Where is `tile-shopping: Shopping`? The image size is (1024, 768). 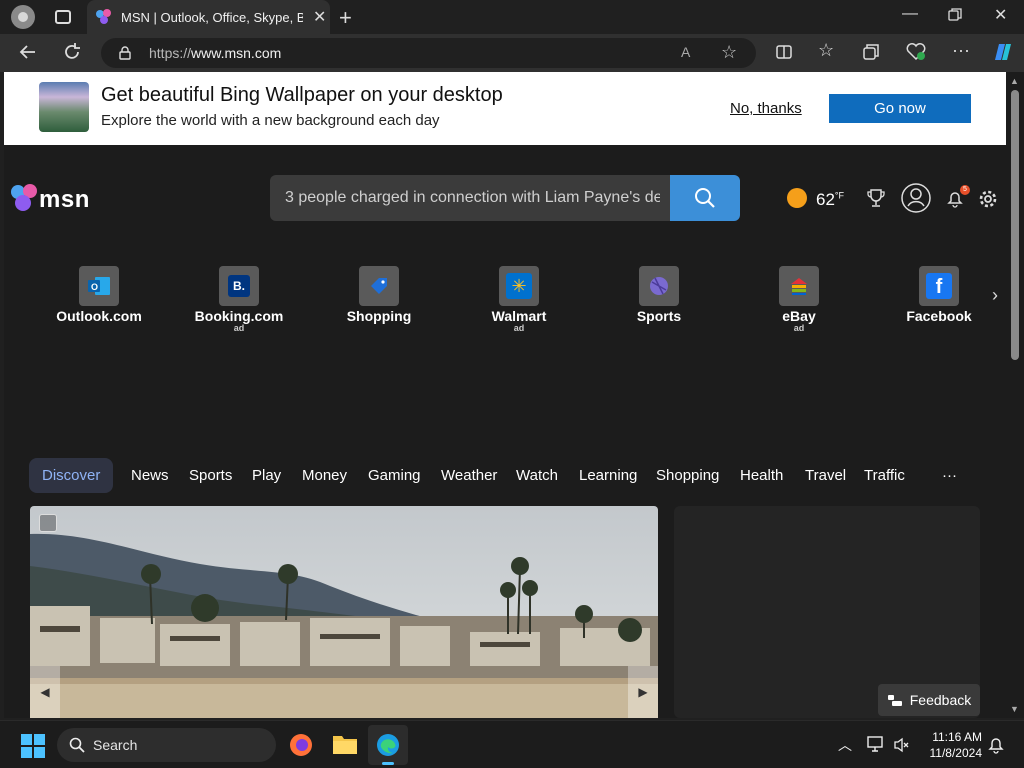 tile-shopping: Shopping is located at coordinates (379, 295).